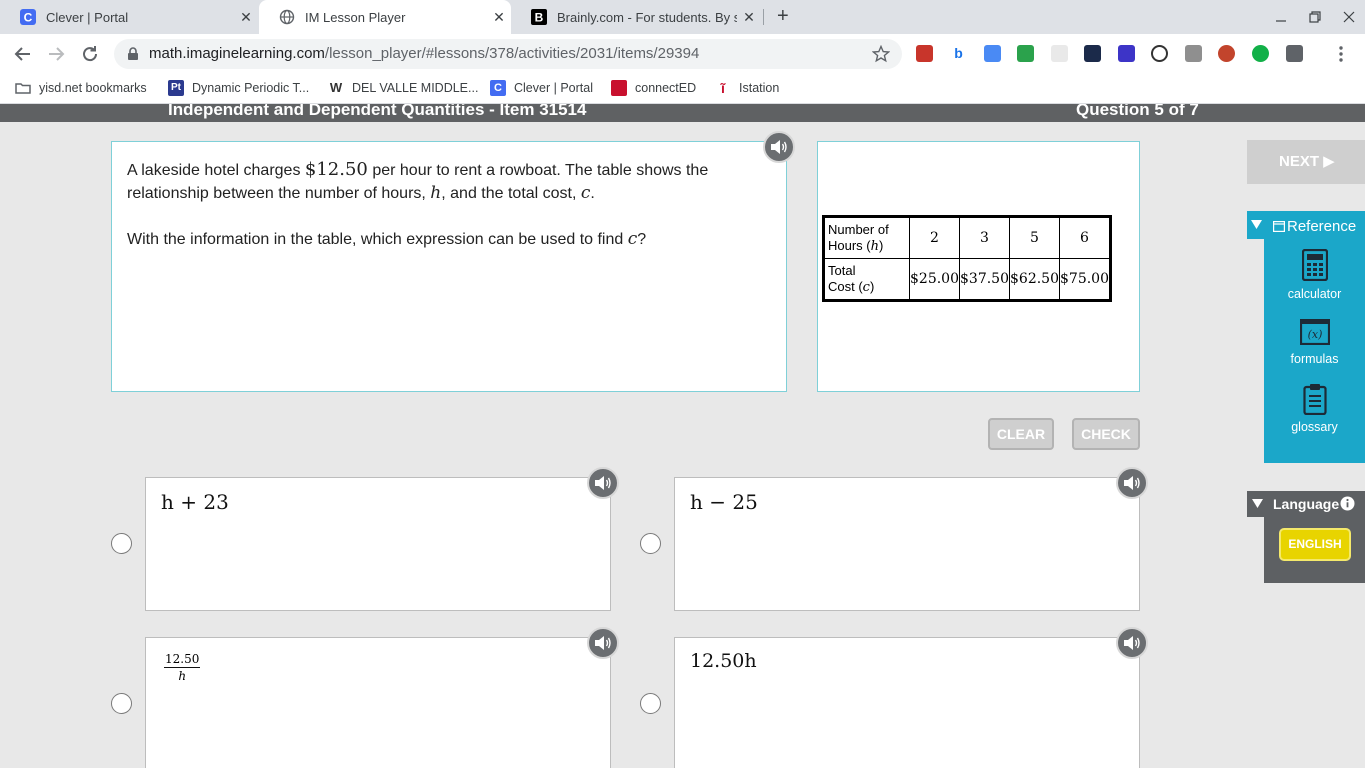  I want to click on svg-text: (x), so click(1314, 334).